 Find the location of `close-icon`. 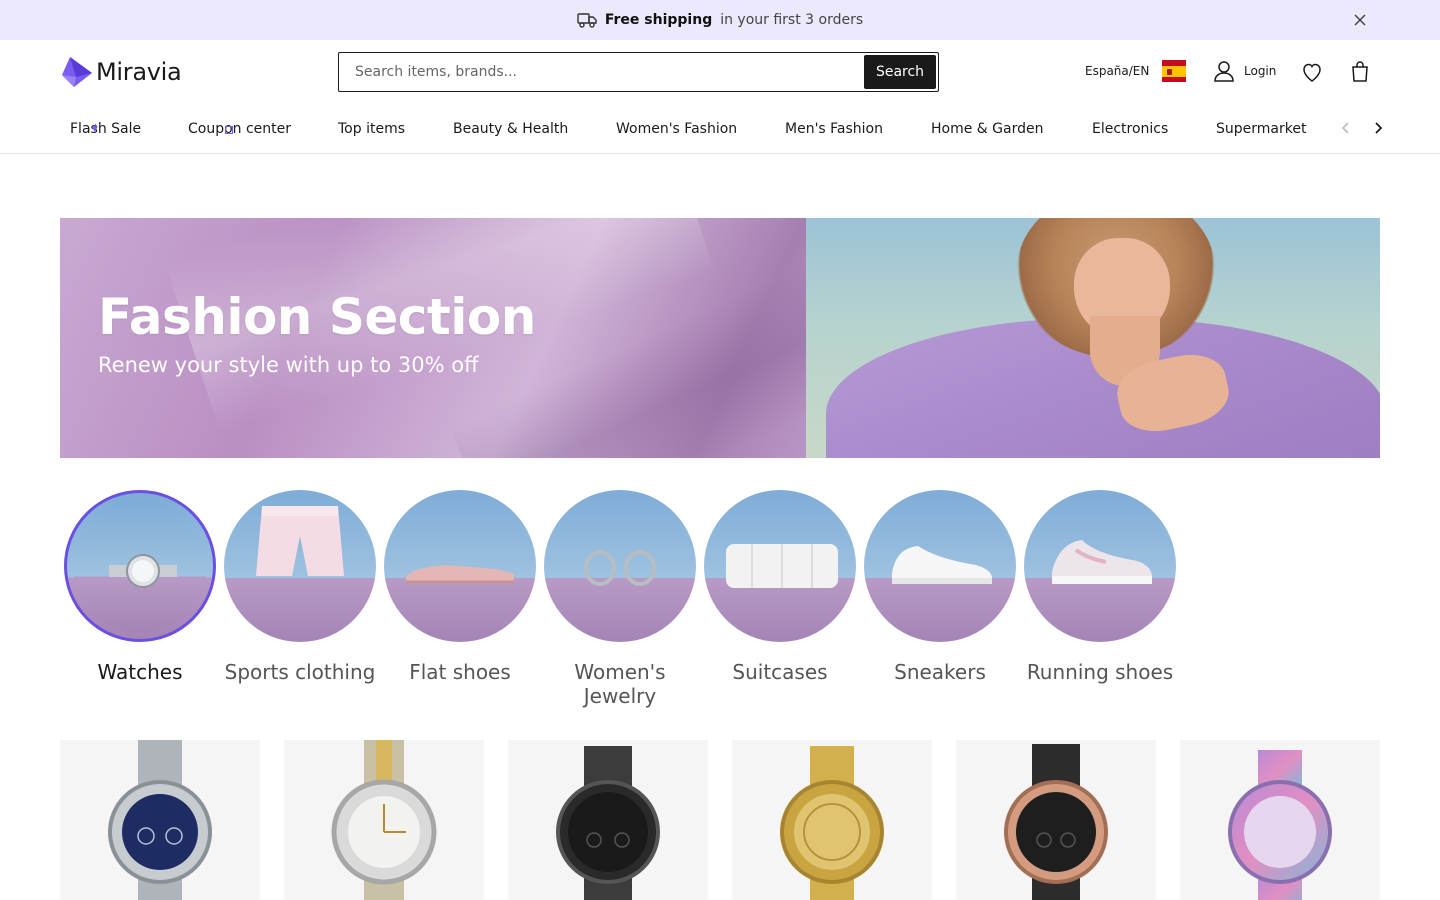

close-icon is located at coordinates (1360, 20).